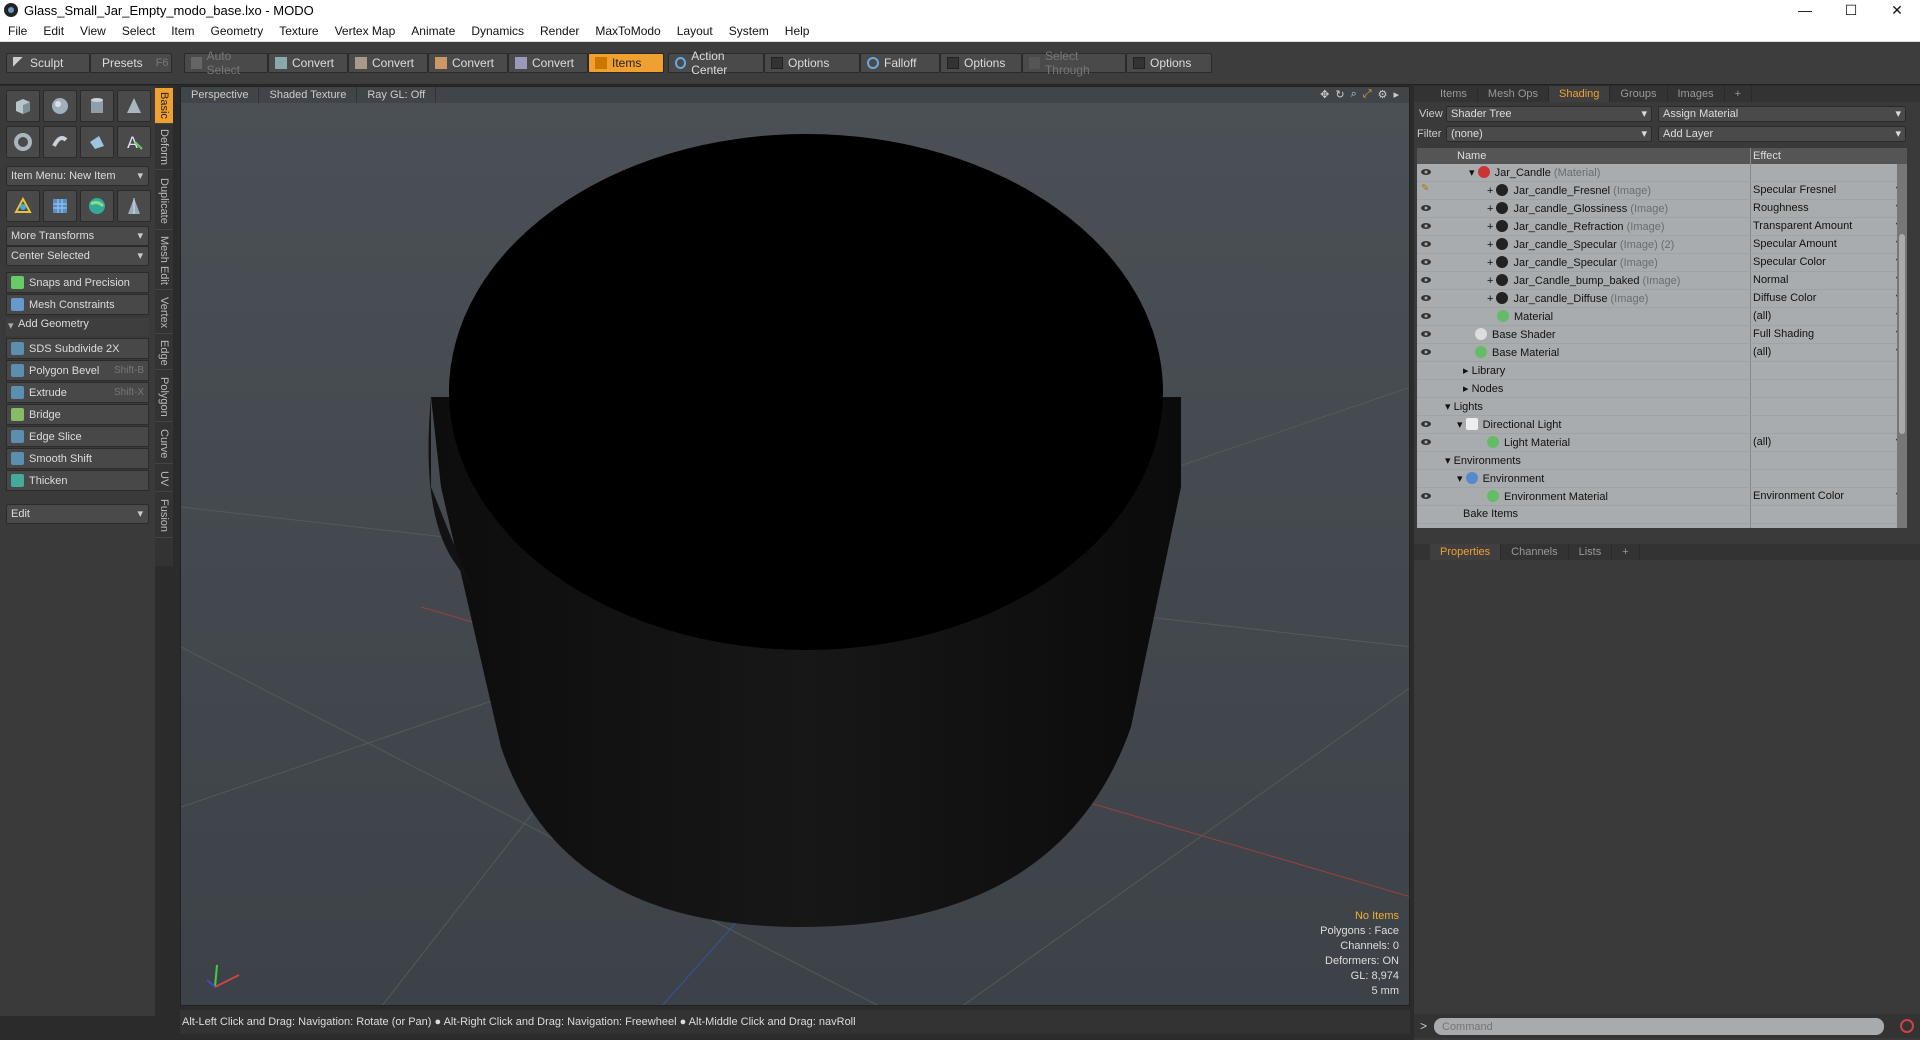 The height and width of the screenshot is (1040, 1920). What do you see at coordinates (797, 31) in the screenshot?
I see `menu-help: Help` at bounding box center [797, 31].